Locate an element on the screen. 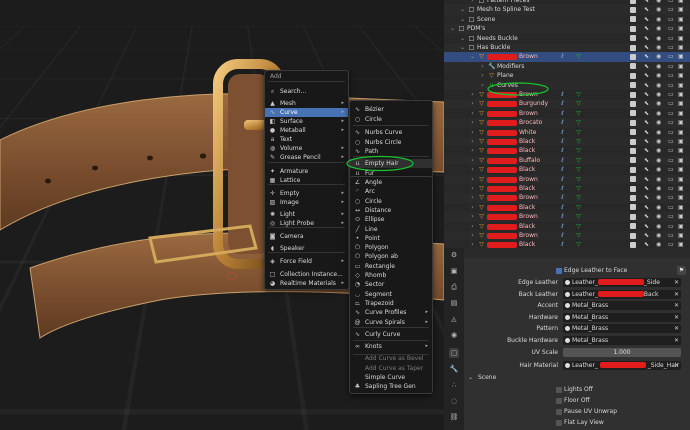 The width and height of the screenshot is (690, 430). add-menu-item-volume: ◍ Volume ▸ is located at coordinates (306, 148).